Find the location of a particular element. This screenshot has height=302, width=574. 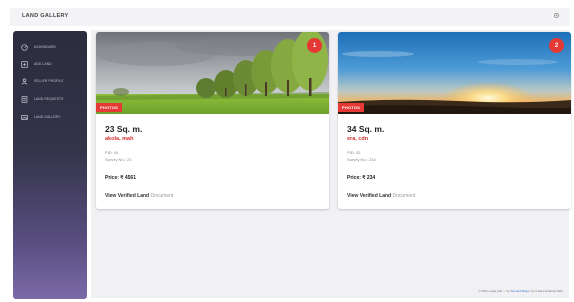

land-survey-number: Survey No.: 234 is located at coordinates (361, 159).